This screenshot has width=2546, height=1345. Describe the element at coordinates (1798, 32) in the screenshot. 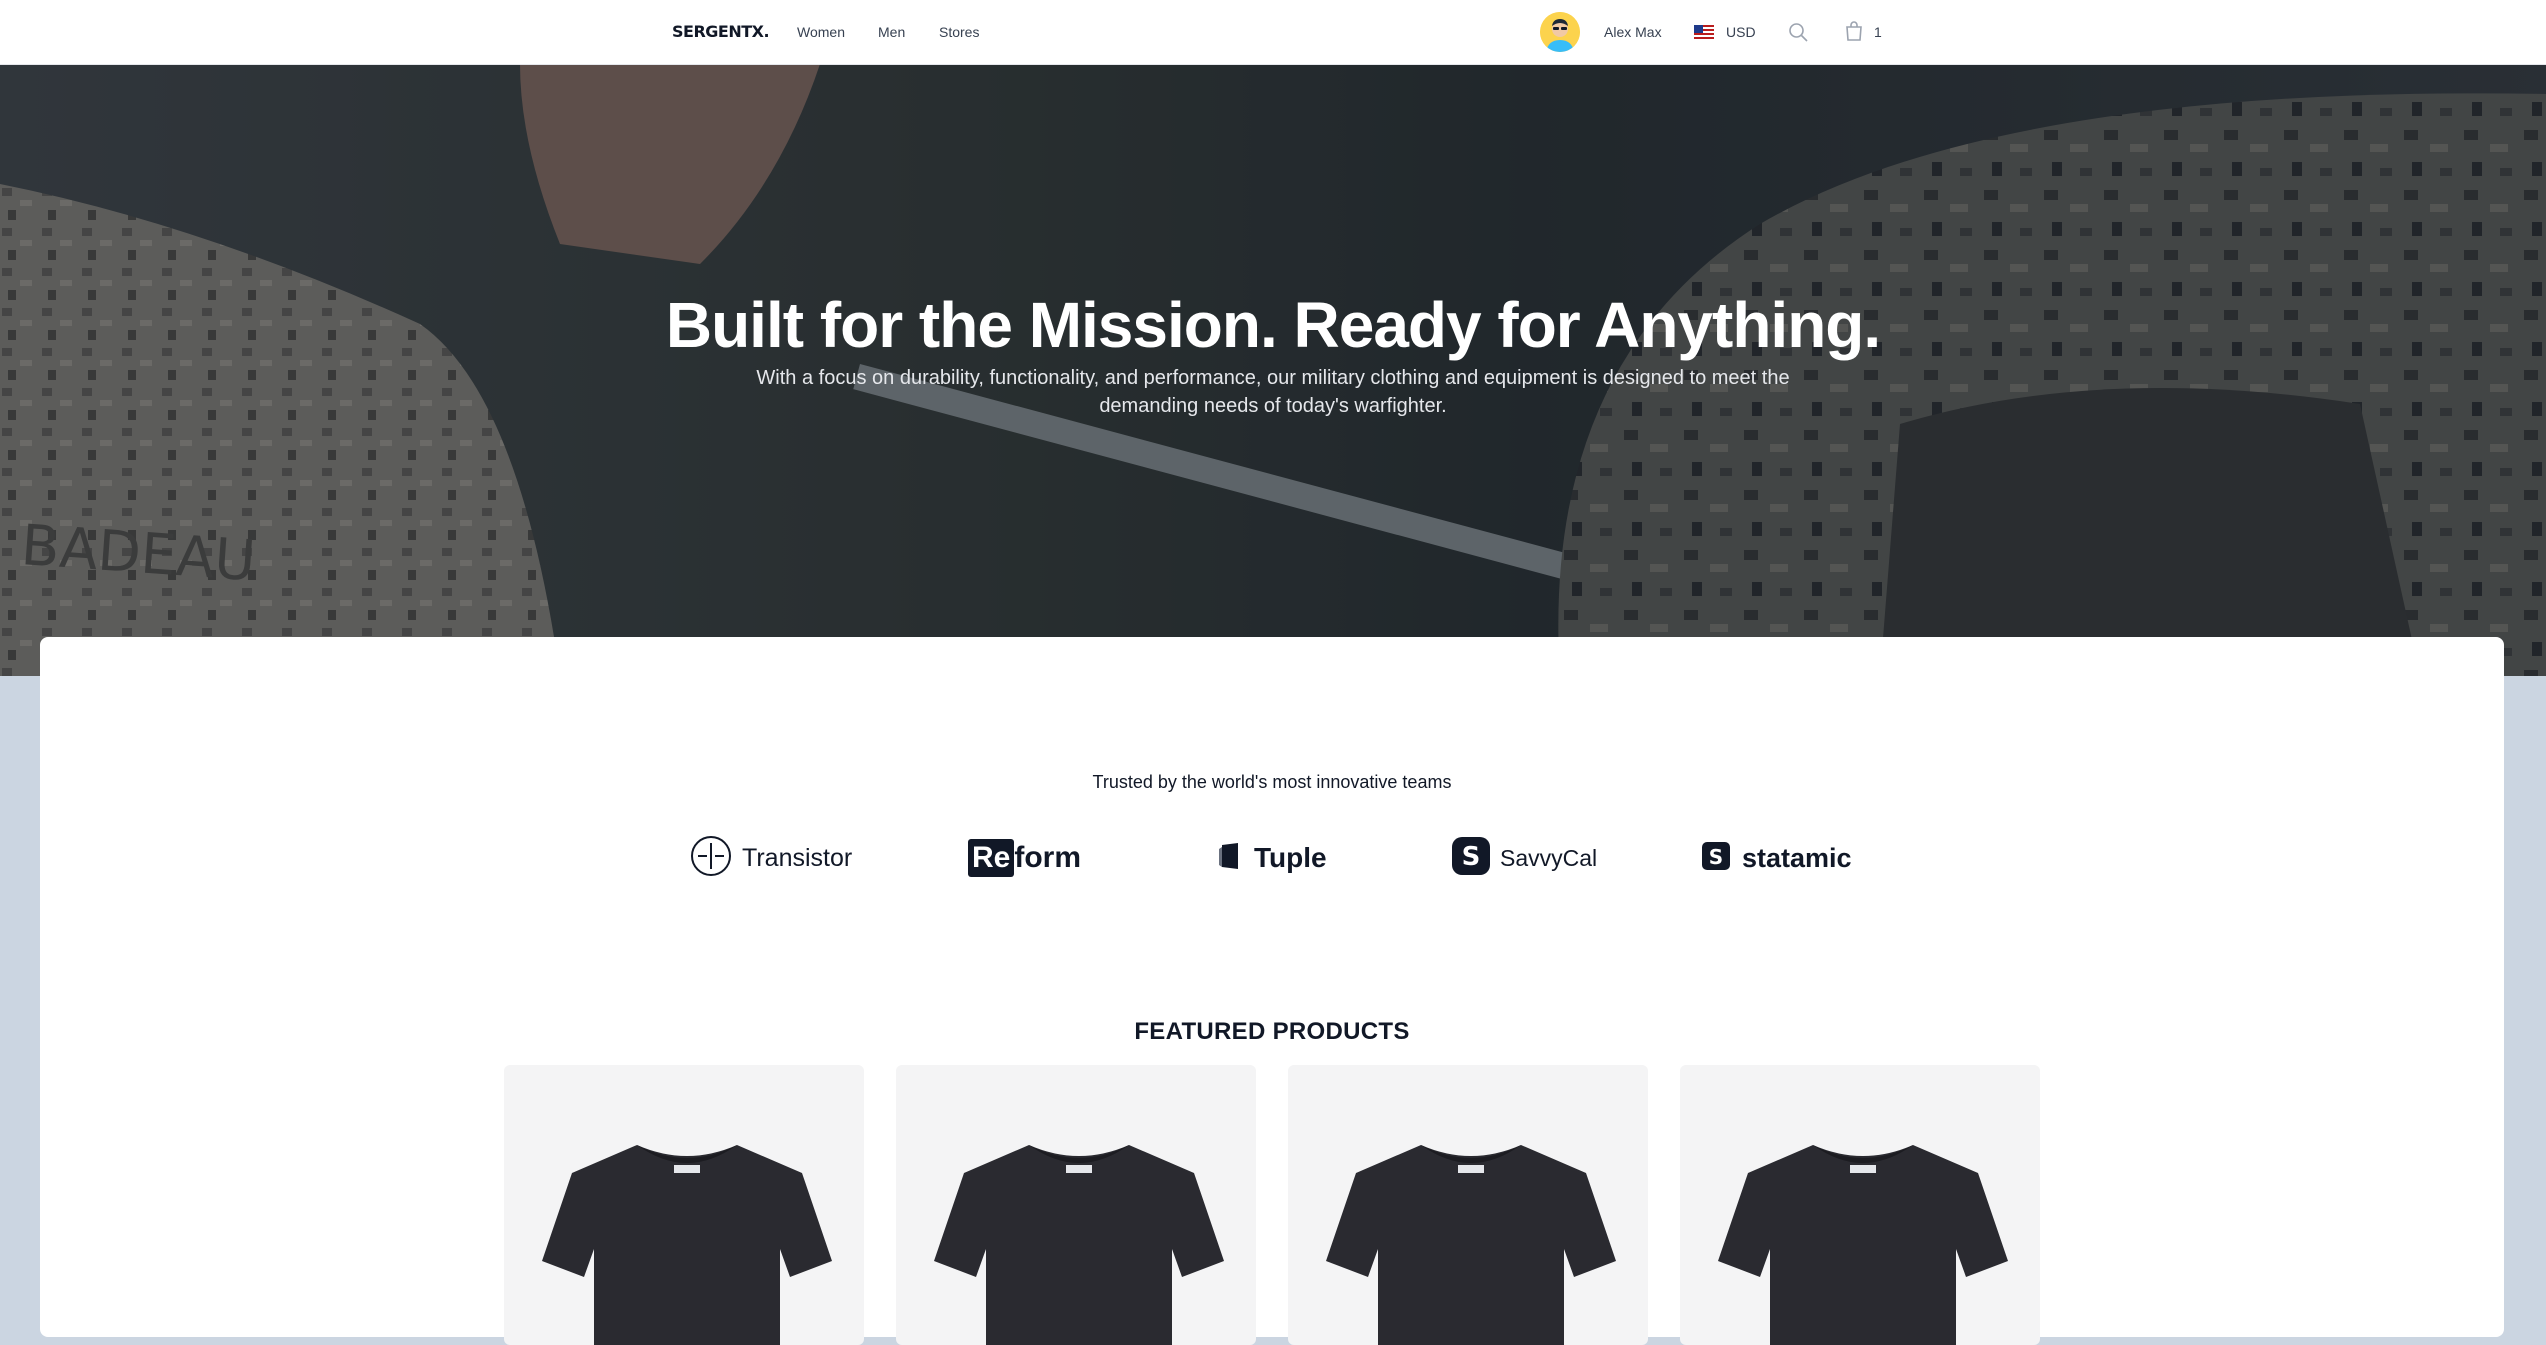

I see `search-icon` at that location.